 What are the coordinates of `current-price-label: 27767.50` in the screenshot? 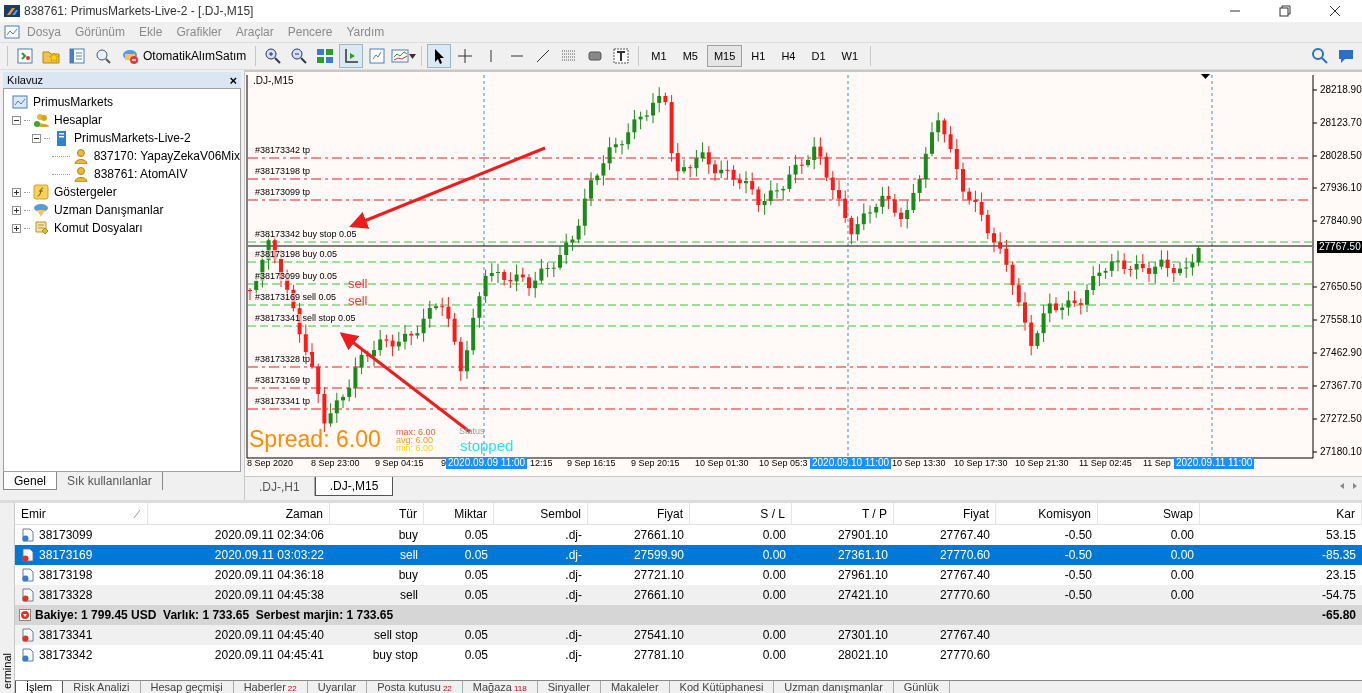 It's located at (1339, 247).